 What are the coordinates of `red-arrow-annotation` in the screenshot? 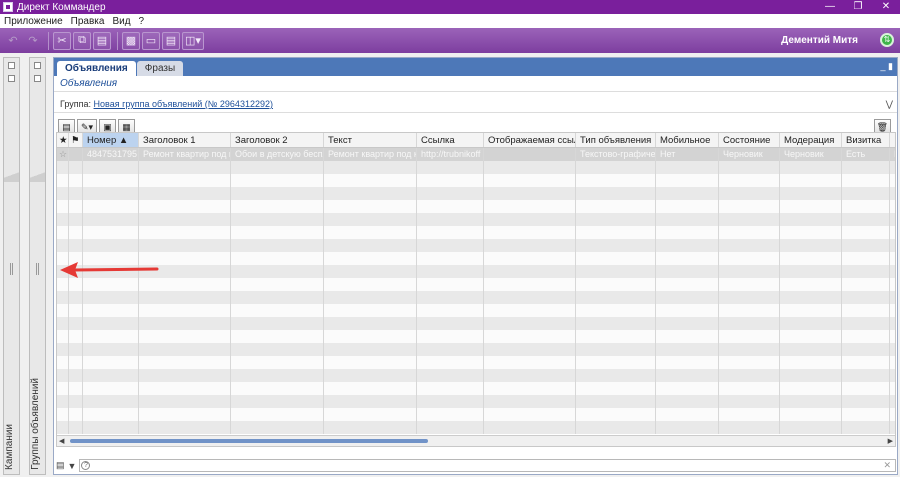 It's located at (109, 270).